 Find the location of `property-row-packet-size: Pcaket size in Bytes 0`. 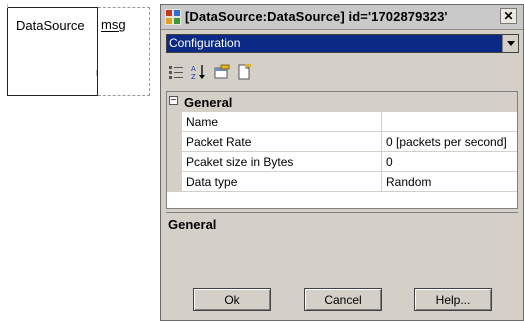

property-row-packet-size: Pcaket size in Bytes 0 is located at coordinates (342, 162).